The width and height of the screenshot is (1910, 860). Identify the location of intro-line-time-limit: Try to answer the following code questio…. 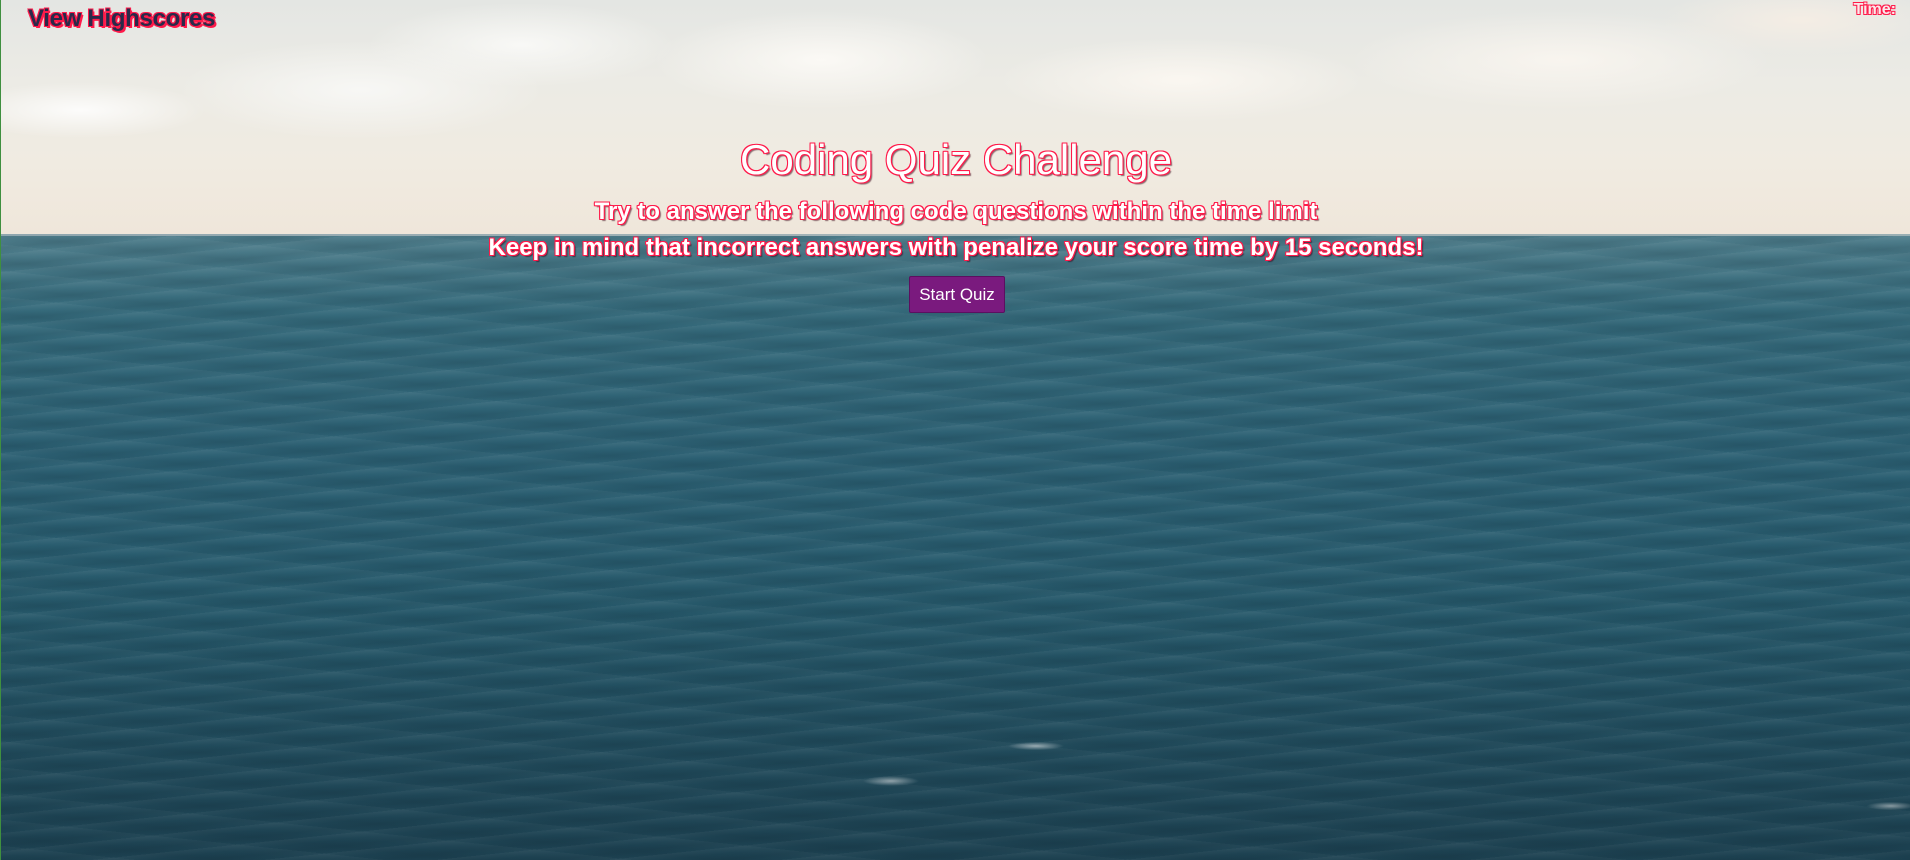
(956, 211).